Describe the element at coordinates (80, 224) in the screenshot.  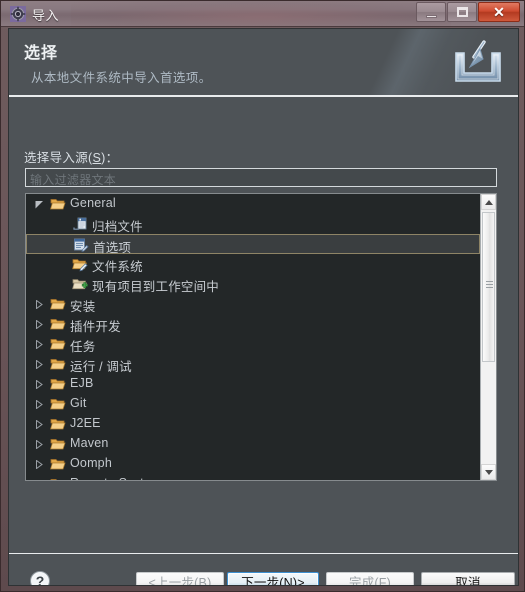
I see `archive-file-icon` at that location.